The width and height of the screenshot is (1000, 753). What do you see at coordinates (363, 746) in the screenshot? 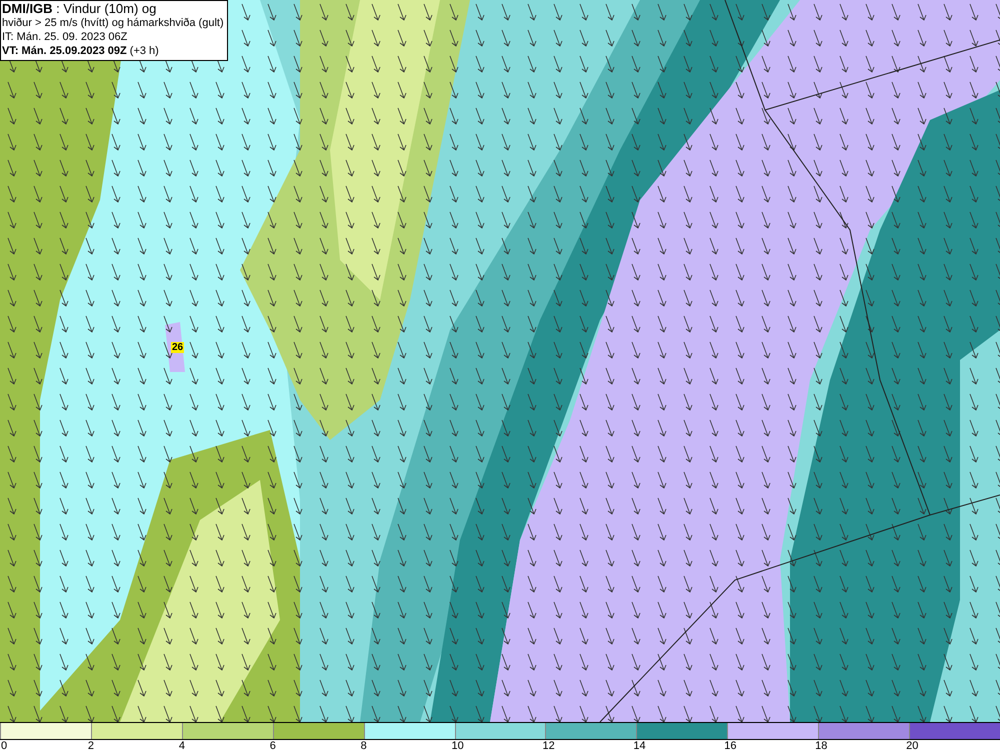
I see `legend-tick-label: 8` at bounding box center [363, 746].